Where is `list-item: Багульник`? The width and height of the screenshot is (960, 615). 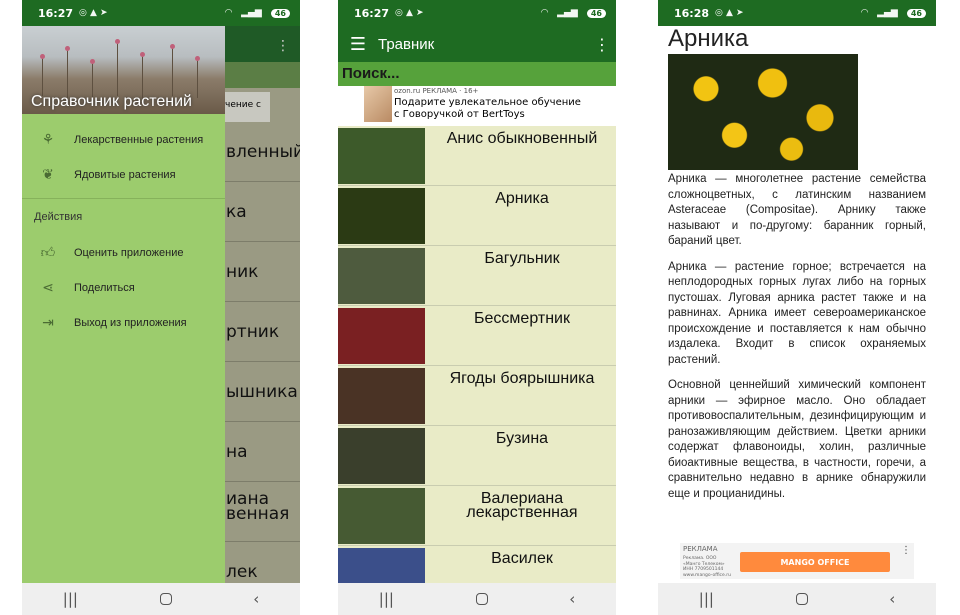 list-item: Багульник is located at coordinates (477, 276).